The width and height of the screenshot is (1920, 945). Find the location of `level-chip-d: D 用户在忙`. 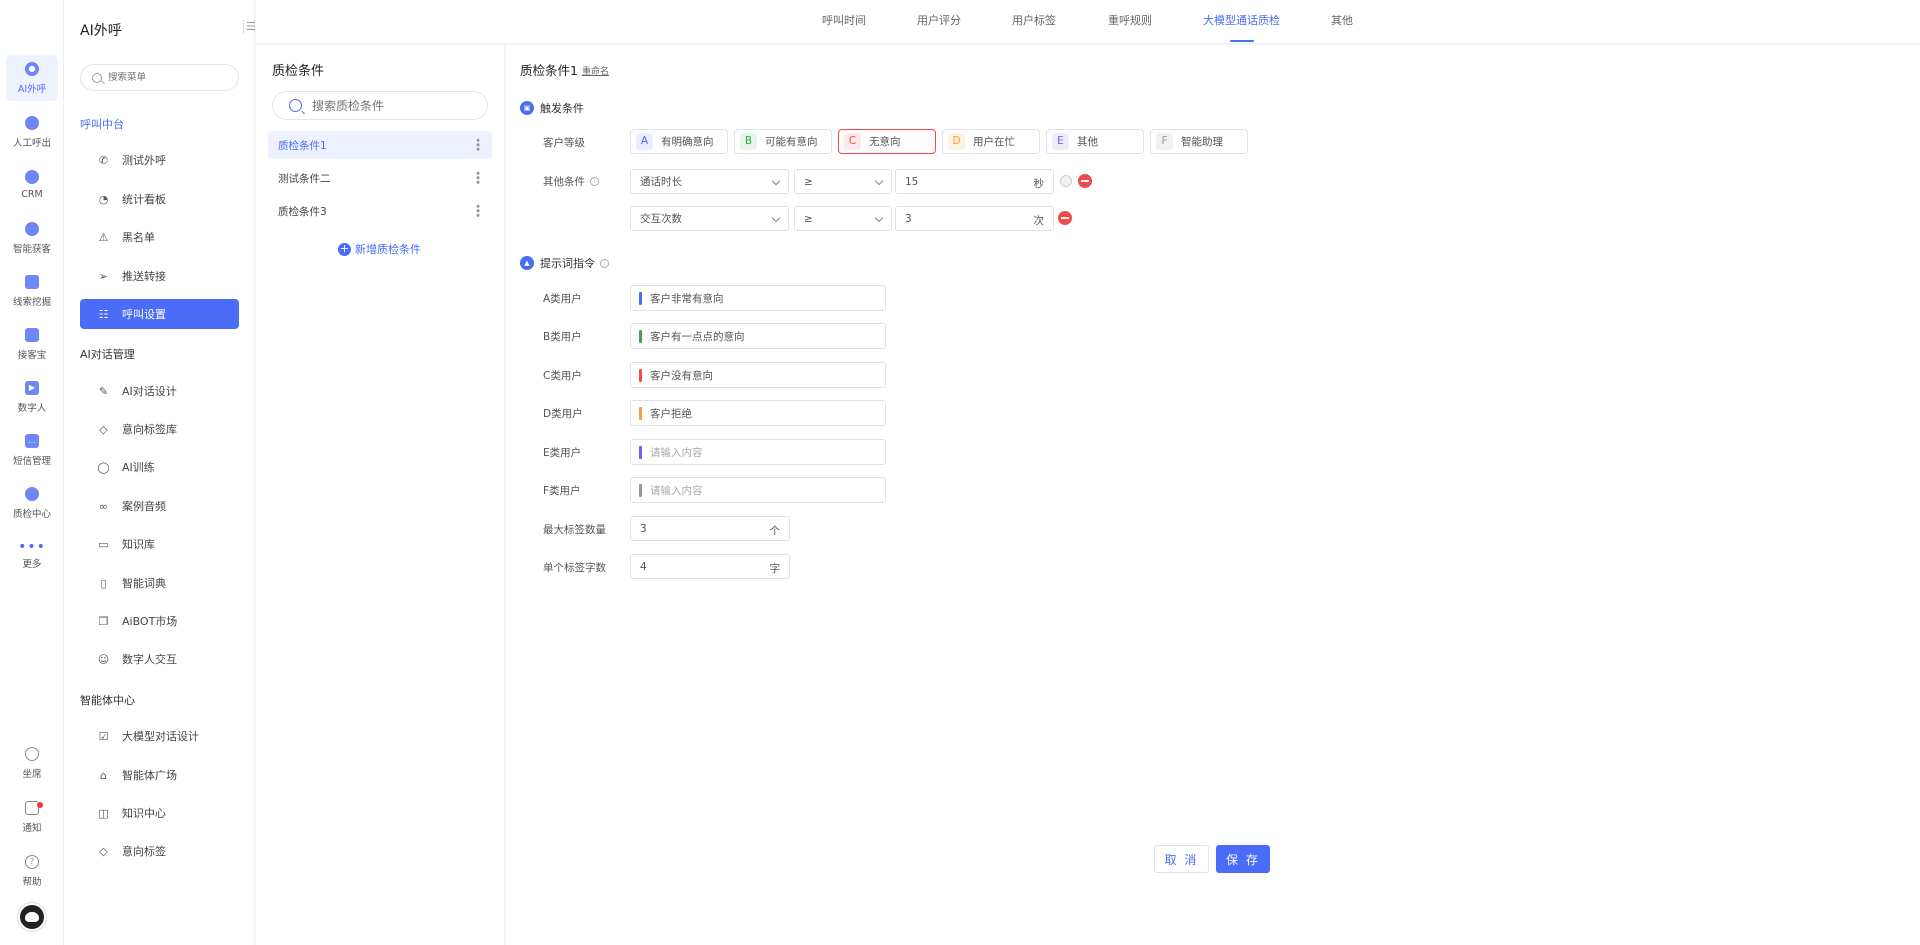

level-chip-d: D 用户在忙 is located at coordinates (991, 141).